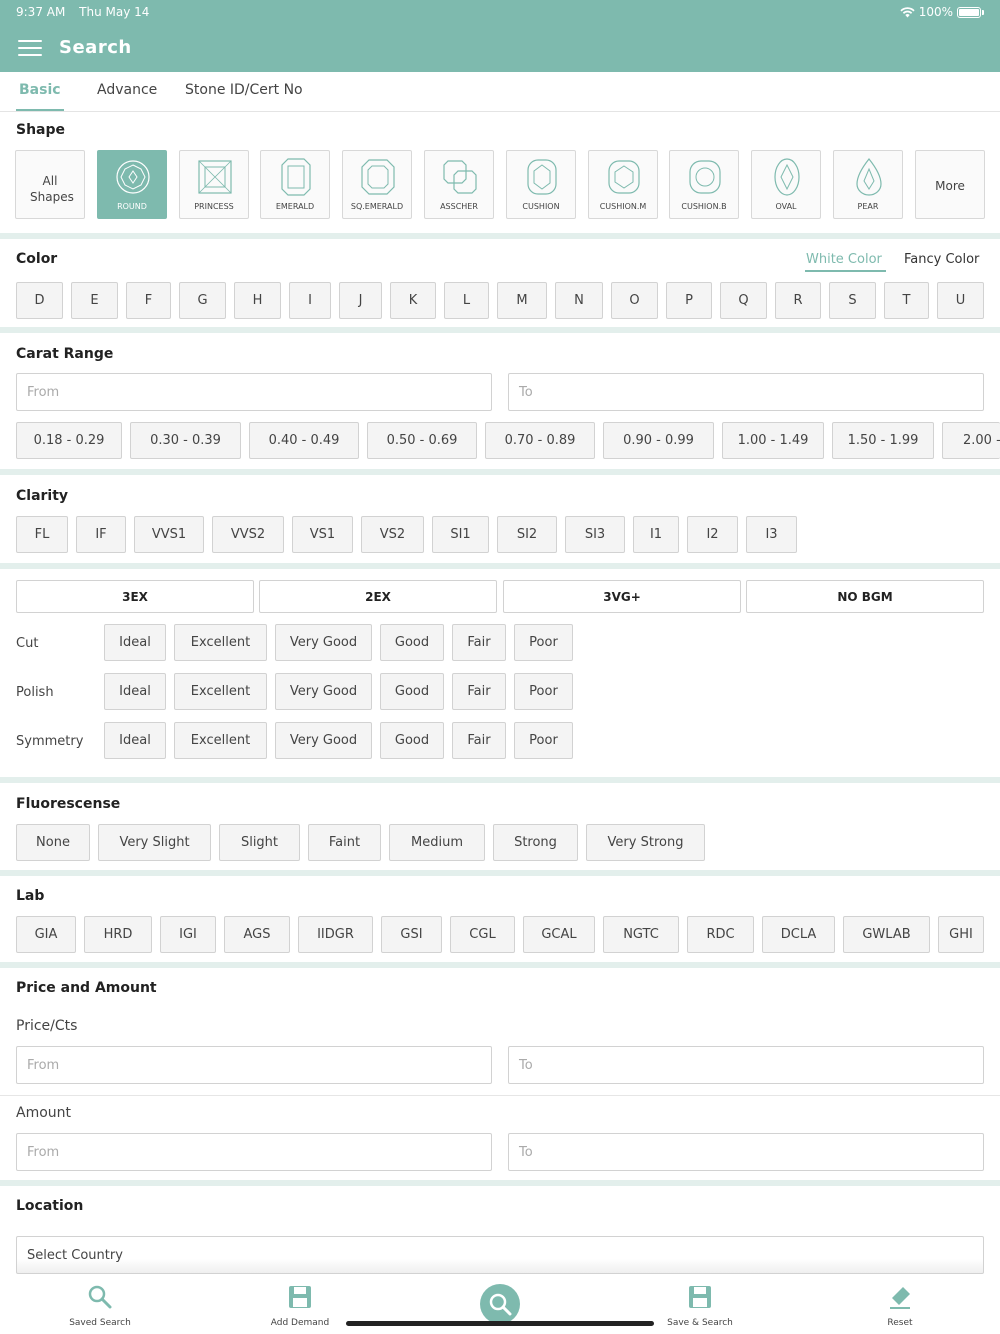  Describe the element at coordinates (412, 691) in the screenshot. I see `polish-option: Good` at that location.